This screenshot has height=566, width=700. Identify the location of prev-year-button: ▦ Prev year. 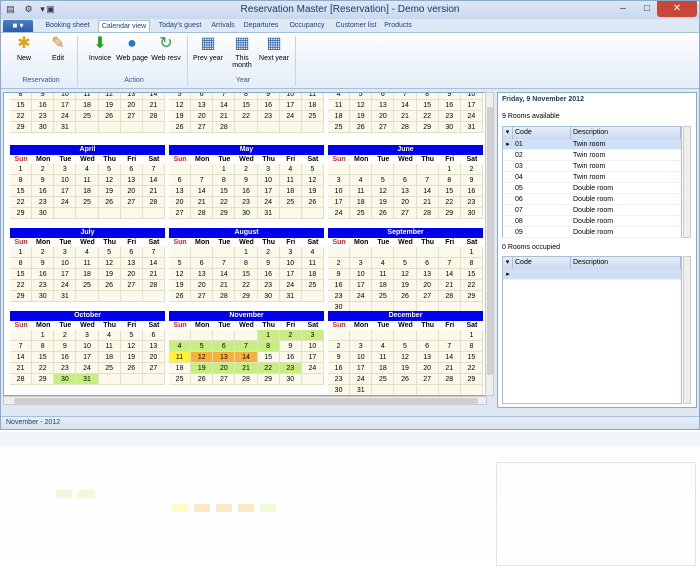
(208, 48).